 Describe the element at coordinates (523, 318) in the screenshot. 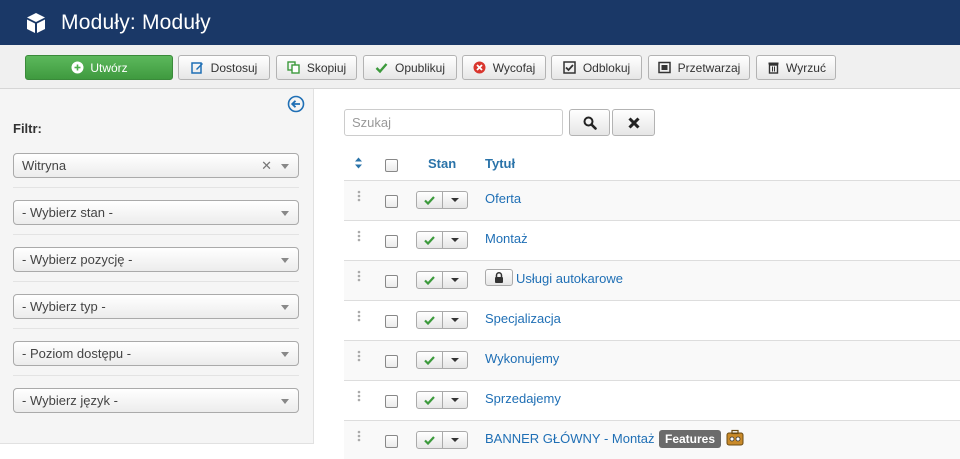

I see `row-title-link: Specjalizacja` at that location.